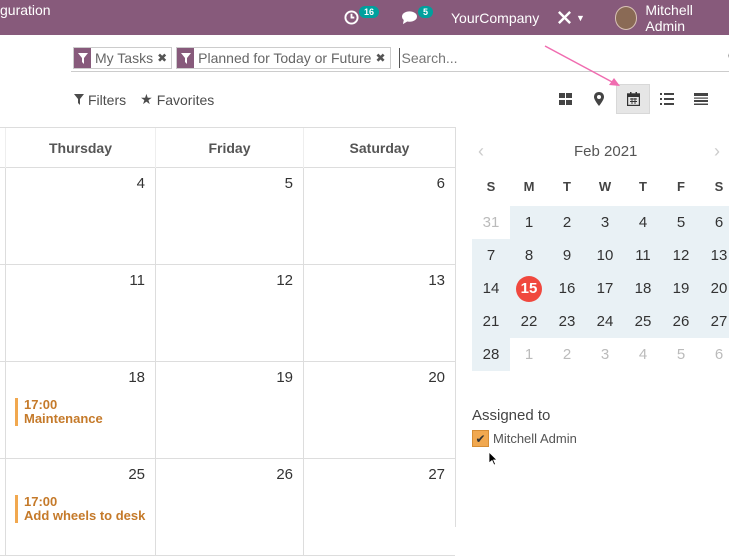 The image size is (729, 556). I want to click on mini-calendar-day: 23, so click(567, 321).